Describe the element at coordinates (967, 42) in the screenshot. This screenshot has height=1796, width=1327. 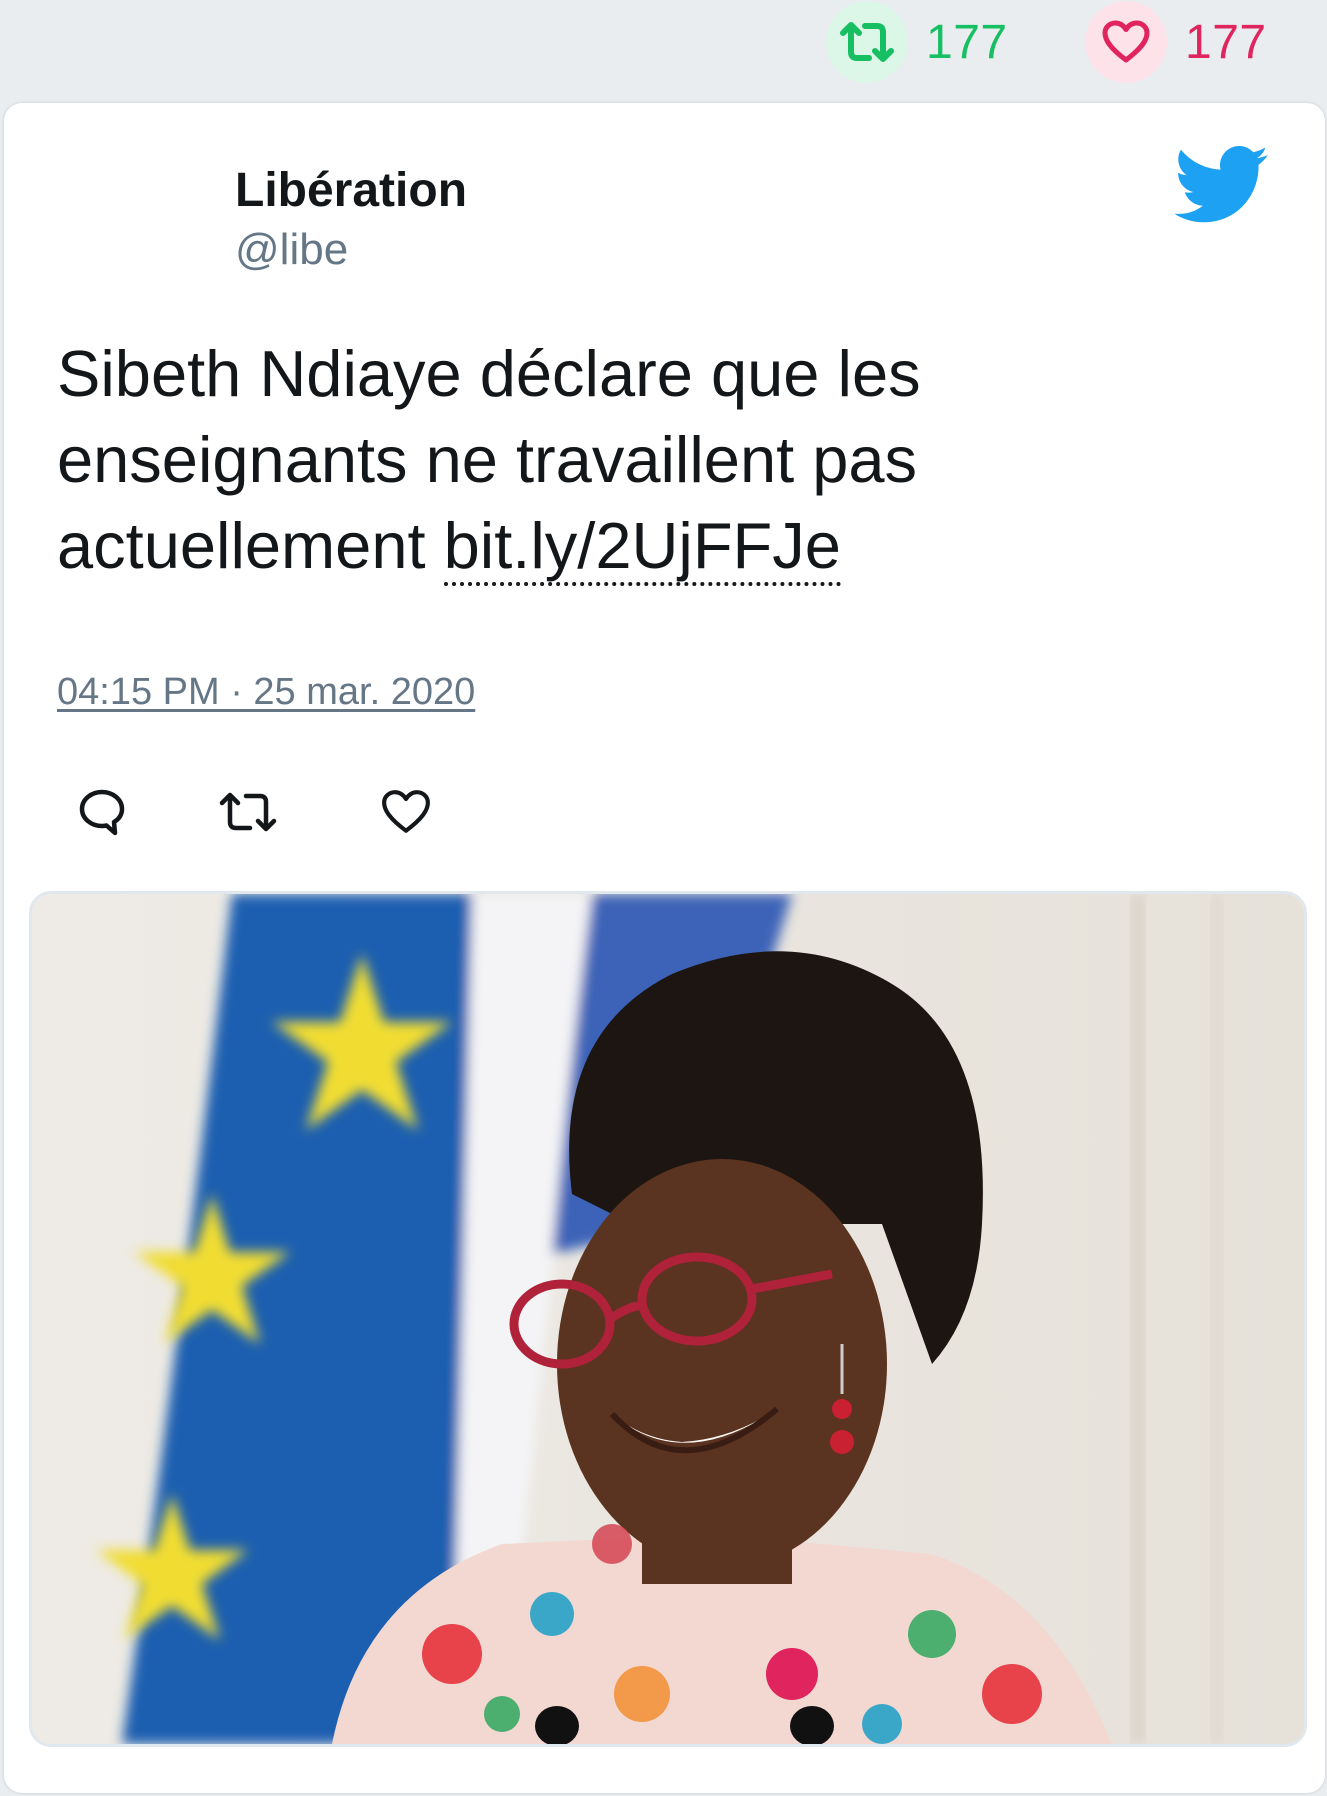
I see `retweet-count: 177` at that location.